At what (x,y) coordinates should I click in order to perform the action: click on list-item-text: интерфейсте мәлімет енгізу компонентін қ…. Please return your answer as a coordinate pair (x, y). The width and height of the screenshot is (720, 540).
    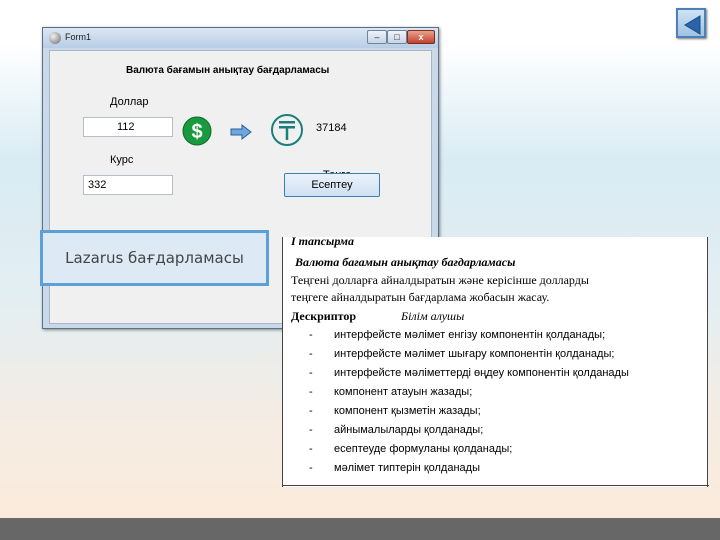
    Looking at the image, I should click on (470, 335).